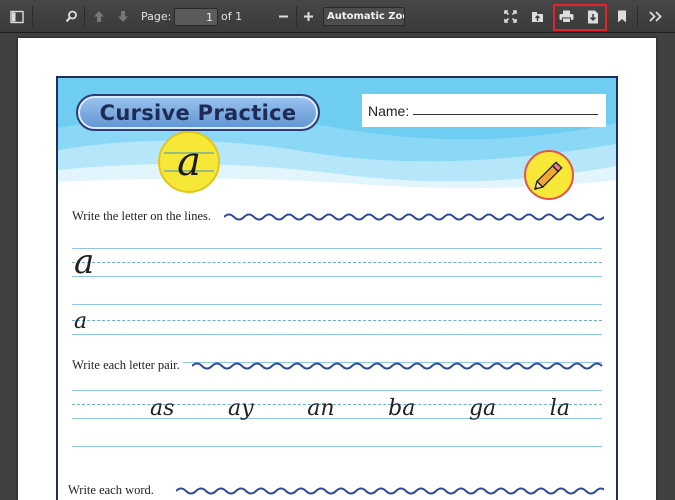  What do you see at coordinates (402, 408) in the screenshot?
I see `letter-pair: ba` at bounding box center [402, 408].